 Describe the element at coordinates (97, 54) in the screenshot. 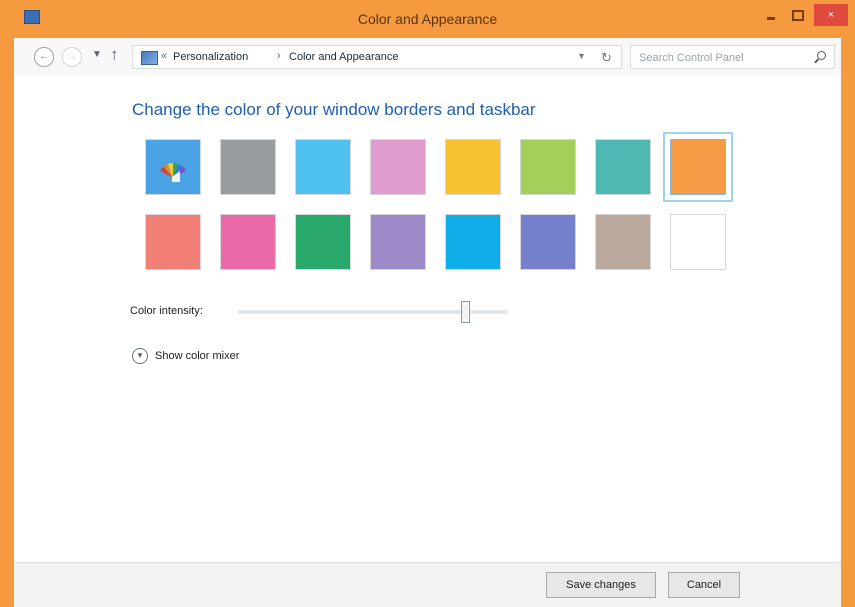

I see `recent-locations-button: ▼` at that location.